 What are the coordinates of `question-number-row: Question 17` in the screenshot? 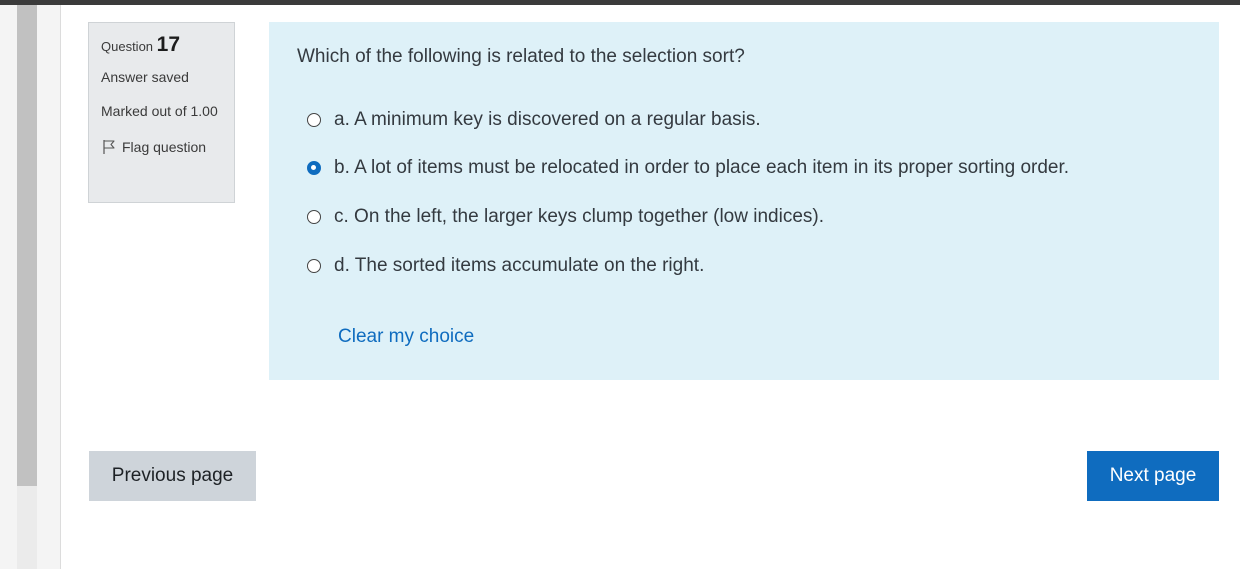 It's located at (161, 45).